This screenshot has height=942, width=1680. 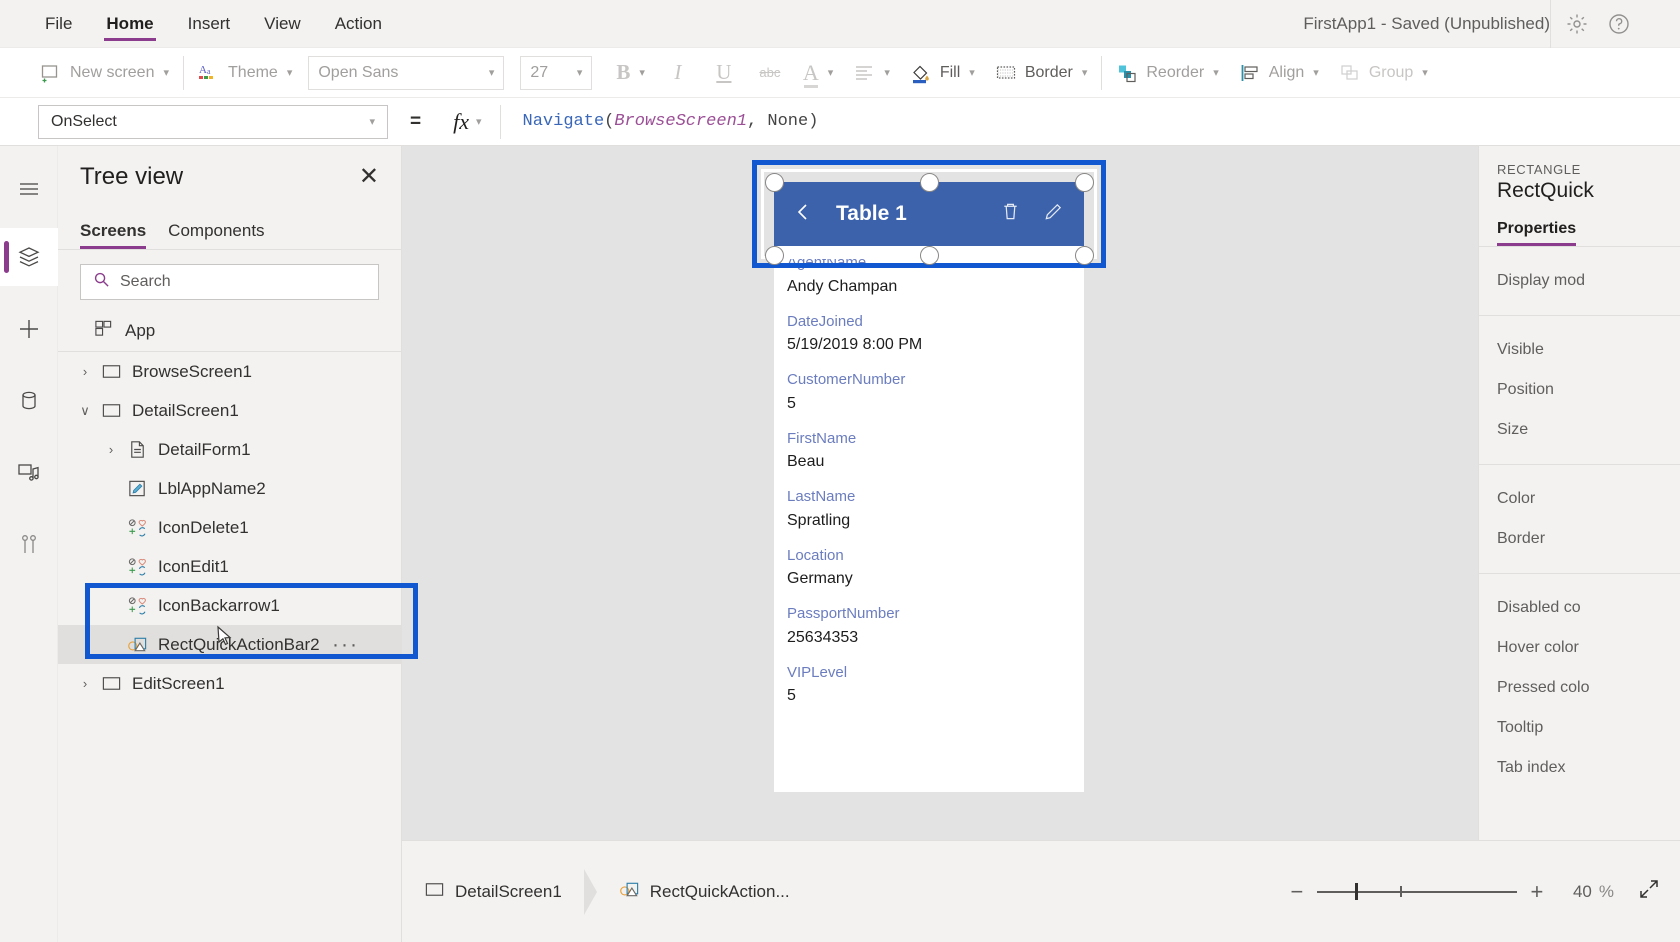 What do you see at coordinates (1127, 73) in the screenshot?
I see `reorder-icon` at bounding box center [1127, 73].